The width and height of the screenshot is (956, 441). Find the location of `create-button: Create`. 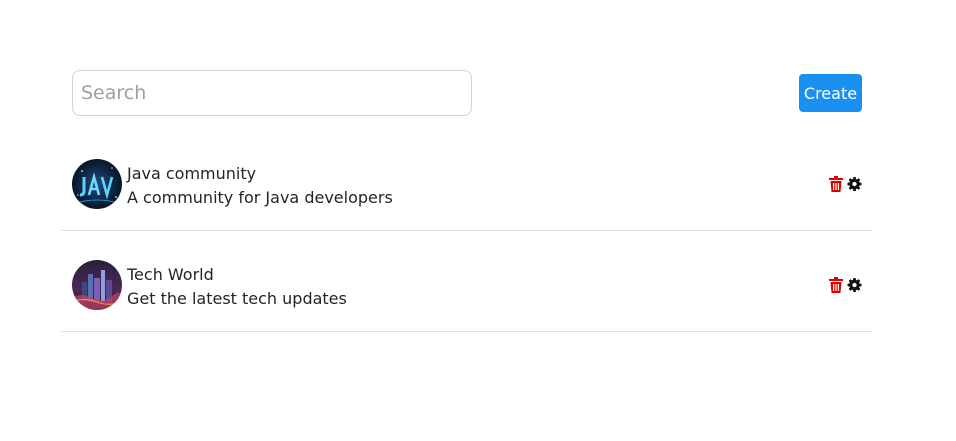

create-button: Create is located at coordinates (830, 93).